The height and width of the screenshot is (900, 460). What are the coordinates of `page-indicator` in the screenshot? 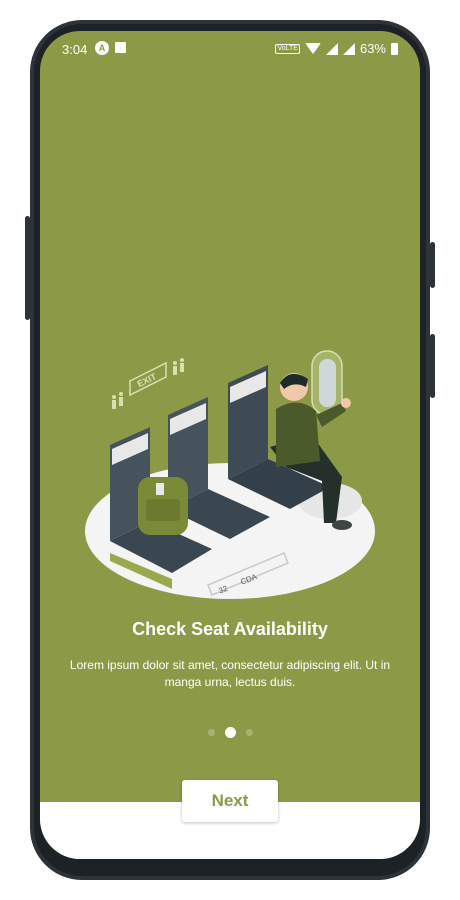 It's located at (230, 732).